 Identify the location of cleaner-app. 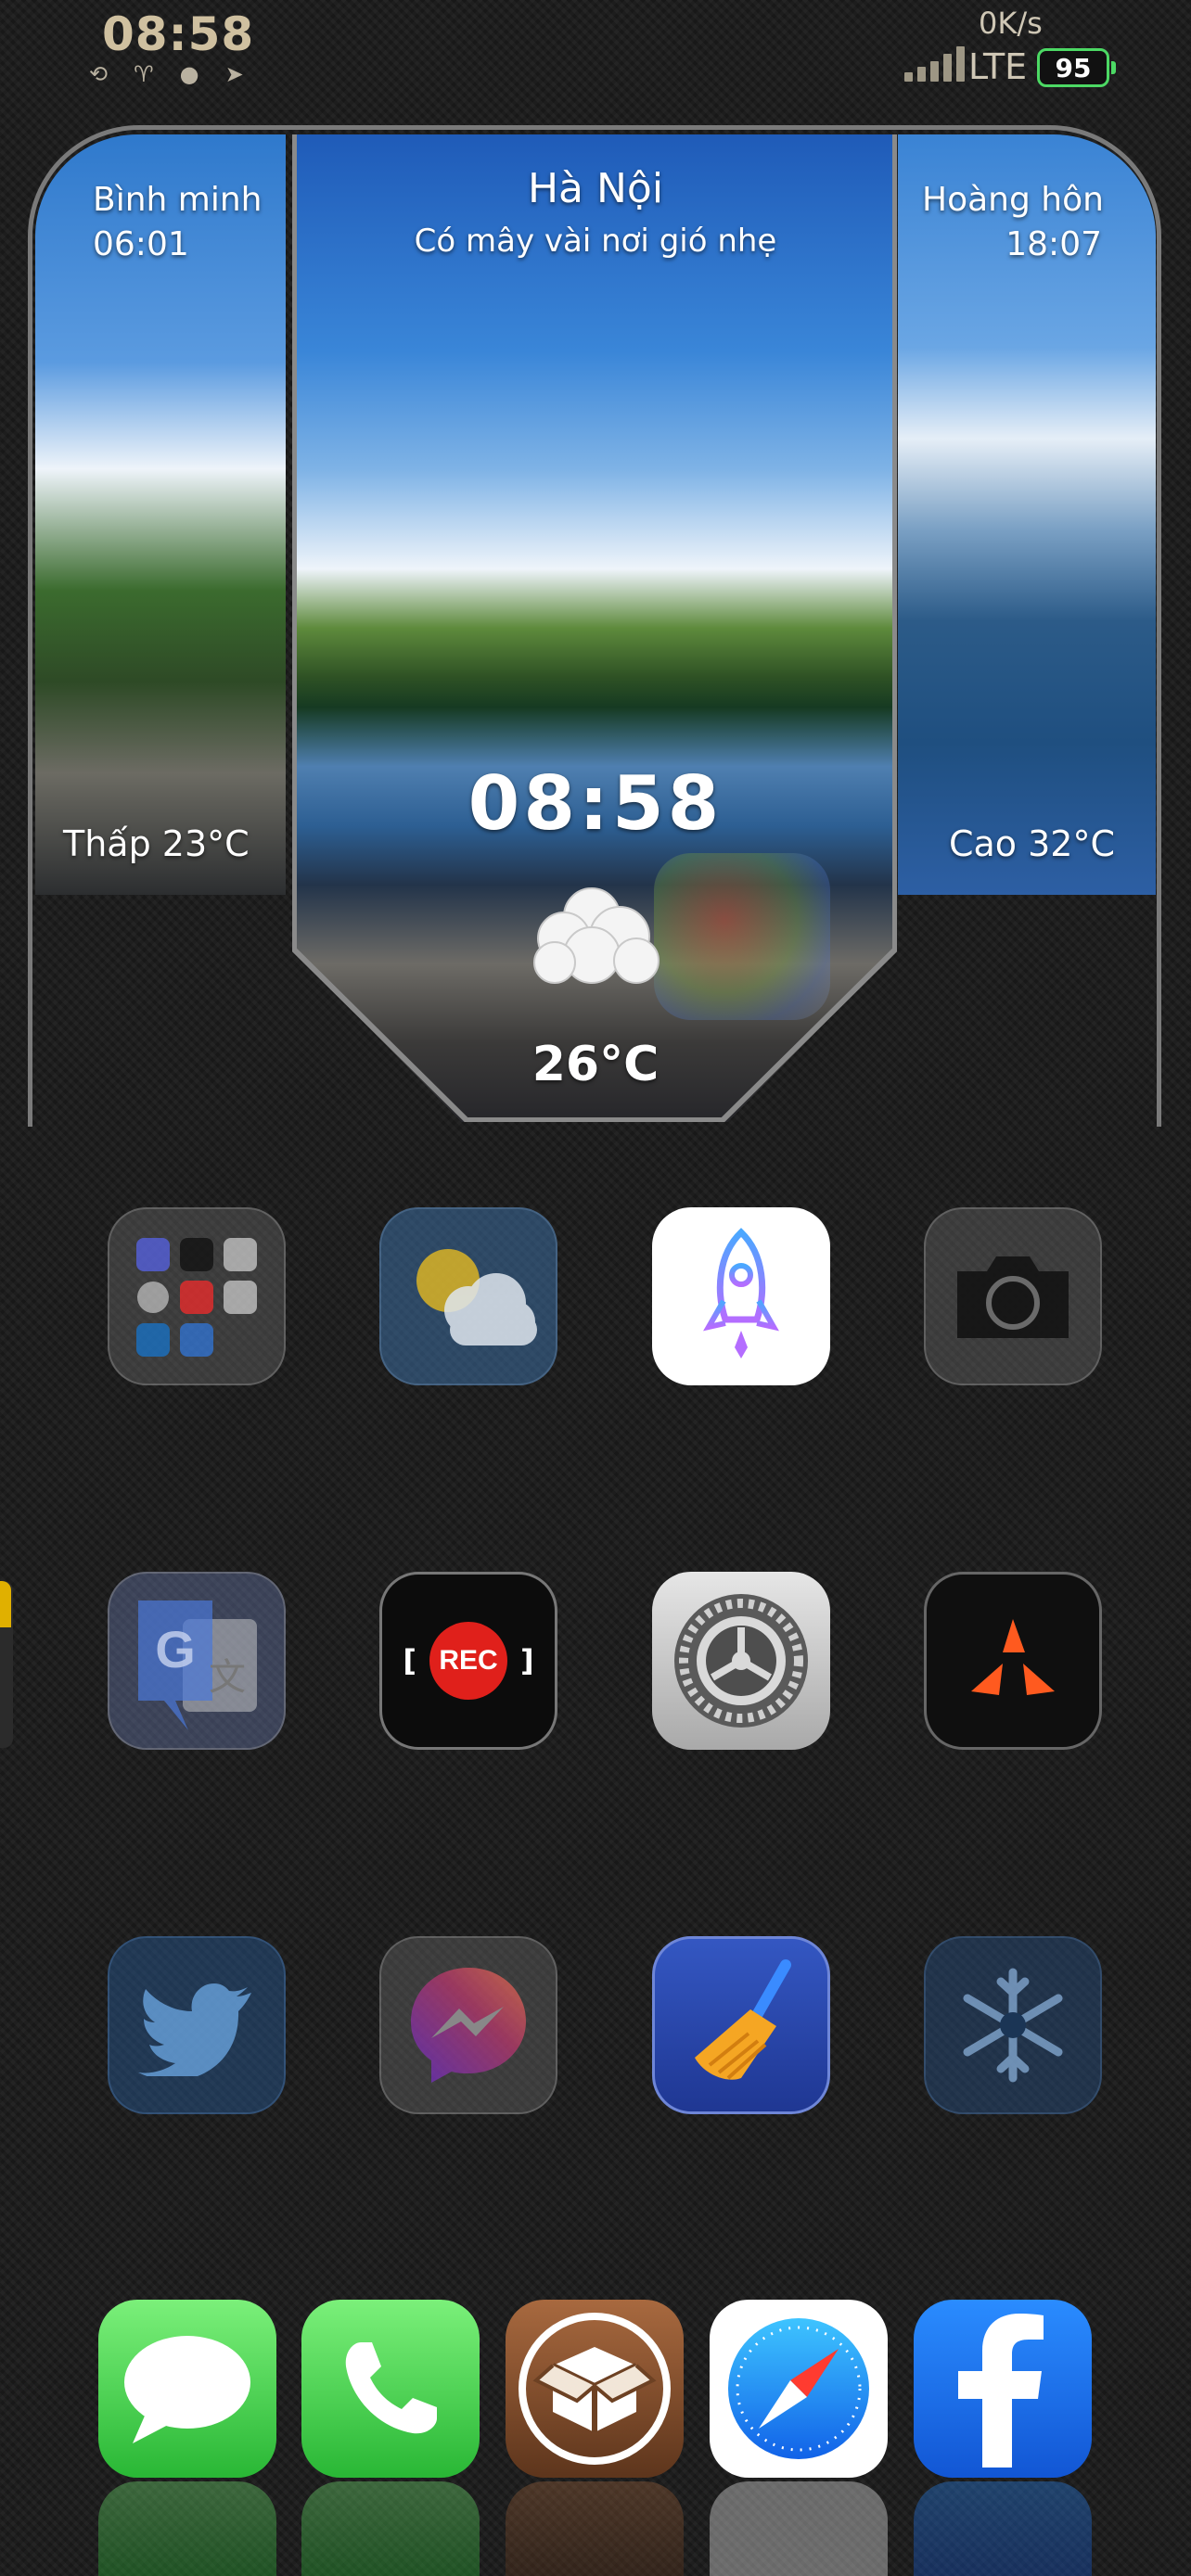
(741, 2025).